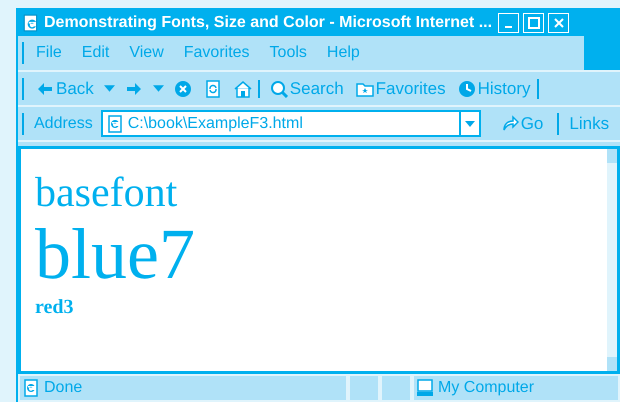 This screenshot has width=620, height=402. What do you see at coordinates (63, 388) in the screenshot?
I see `status-text: Done` at bounding box center [63, 388].